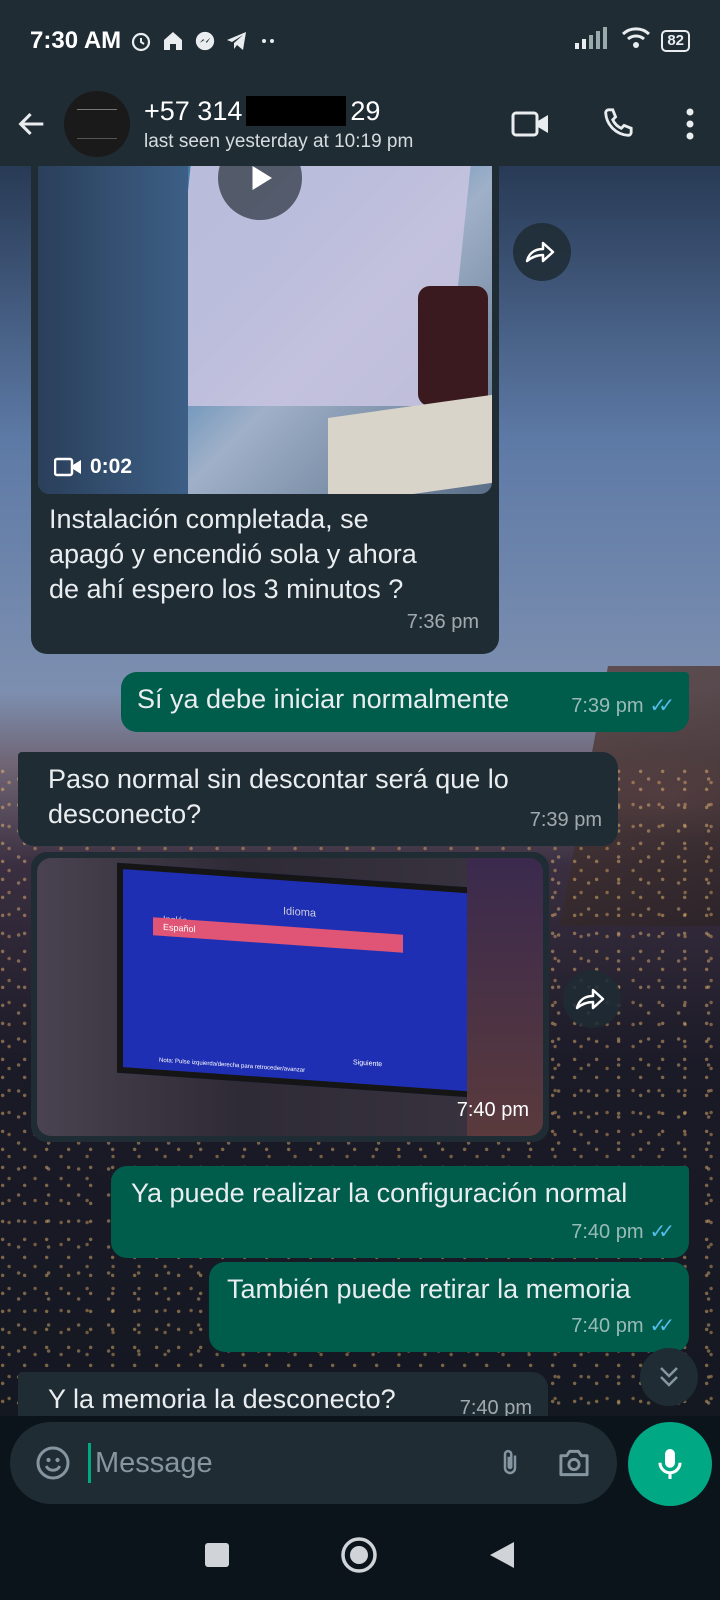 This screenshot has height=1600, width=720. I want to click on message-incoming: Y la memoria la desconecto? 7:40 pm, so click(283, 1394).